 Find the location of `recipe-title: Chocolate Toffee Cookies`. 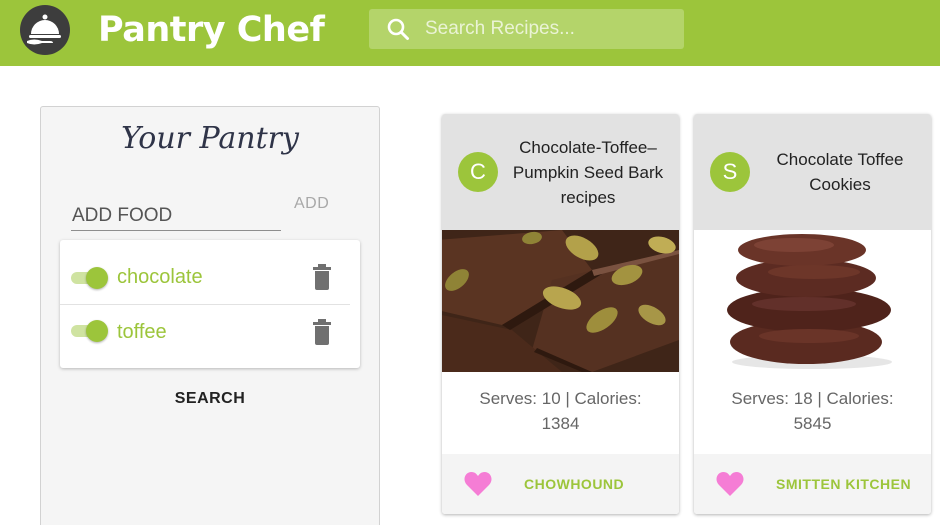

recipe-title: Chocolate Toffee Cookies is located at coordinates (840, 172).